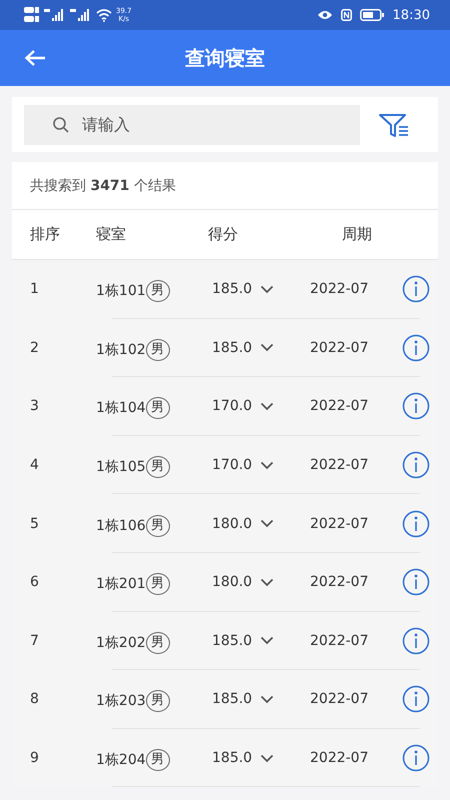 The height and width of the screenshot is (800, 450). What do you see at coordinates (121, 643) in the screenshot?
I see `room-cell: 1栋202` at bounding box center [121, 643].